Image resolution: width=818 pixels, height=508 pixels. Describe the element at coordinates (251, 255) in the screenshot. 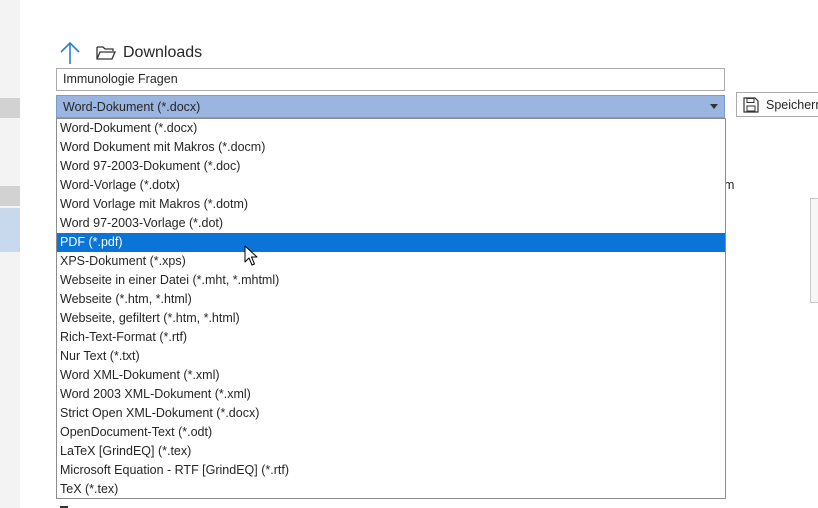

I see `mouse-pointer-icon` at that location.